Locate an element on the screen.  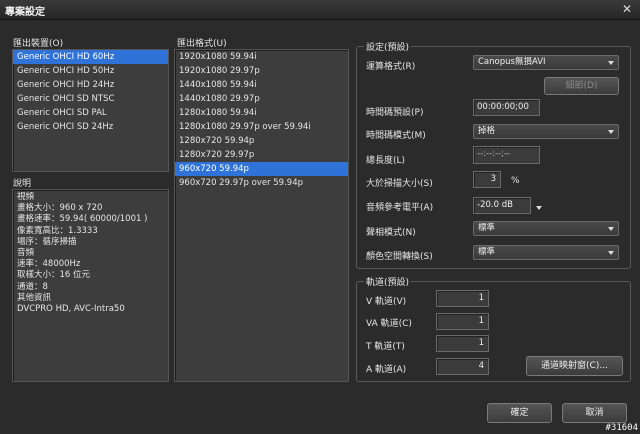
ok-button: 確定 is located at coordinates (519, 413).